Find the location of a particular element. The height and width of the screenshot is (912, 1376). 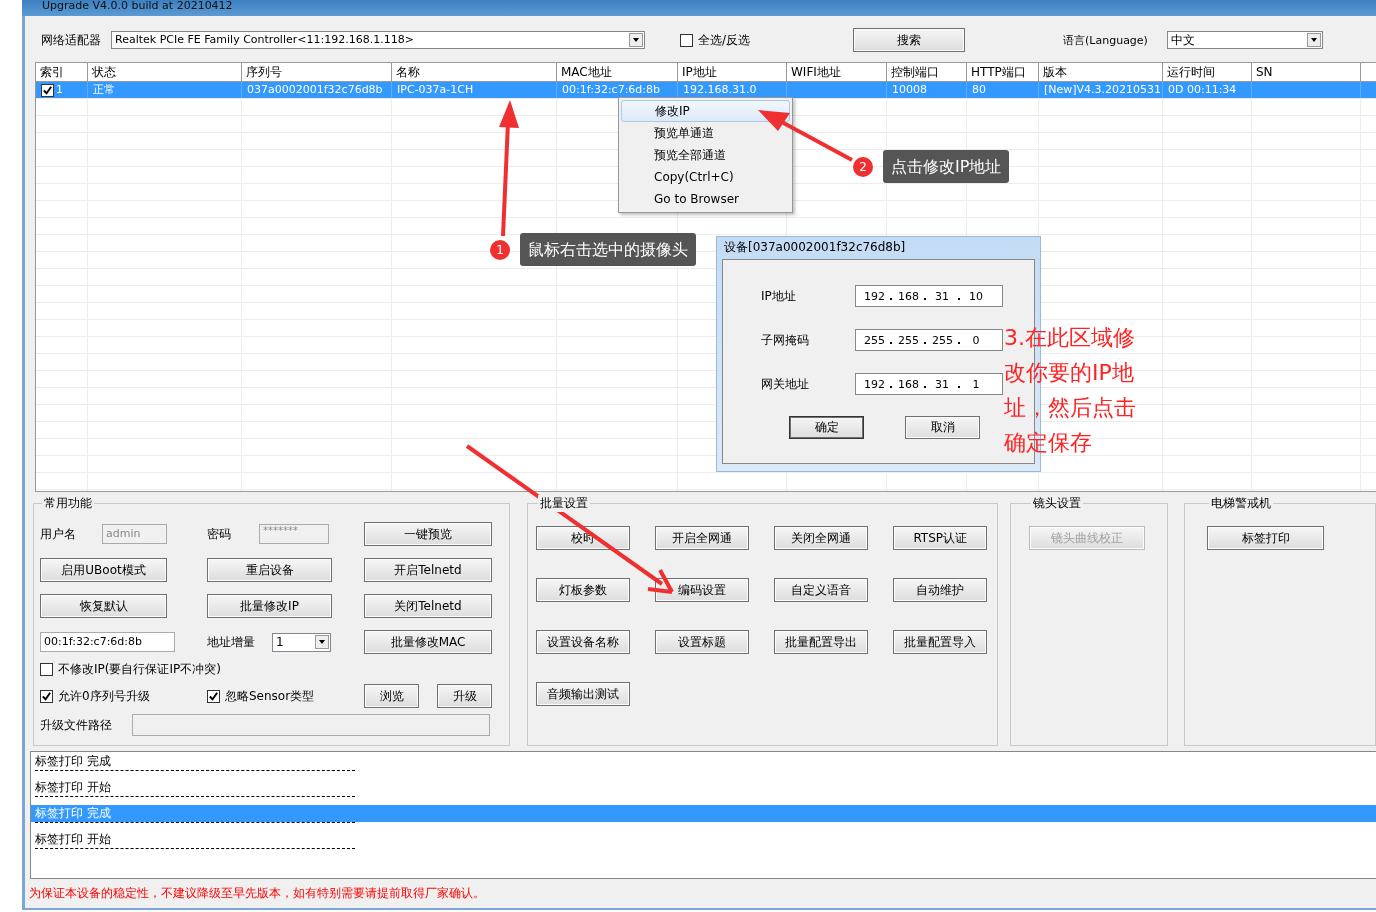

preview-button: 一键预览 is located at coordinates (428, 534).